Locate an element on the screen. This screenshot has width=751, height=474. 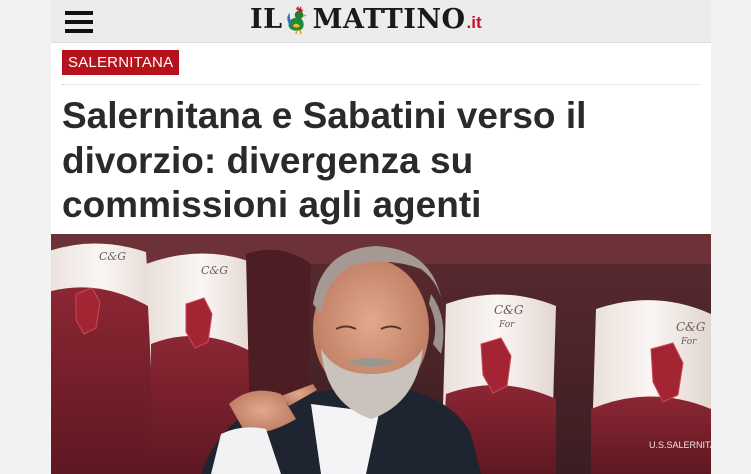
divider is located at coordinates (381, 84).